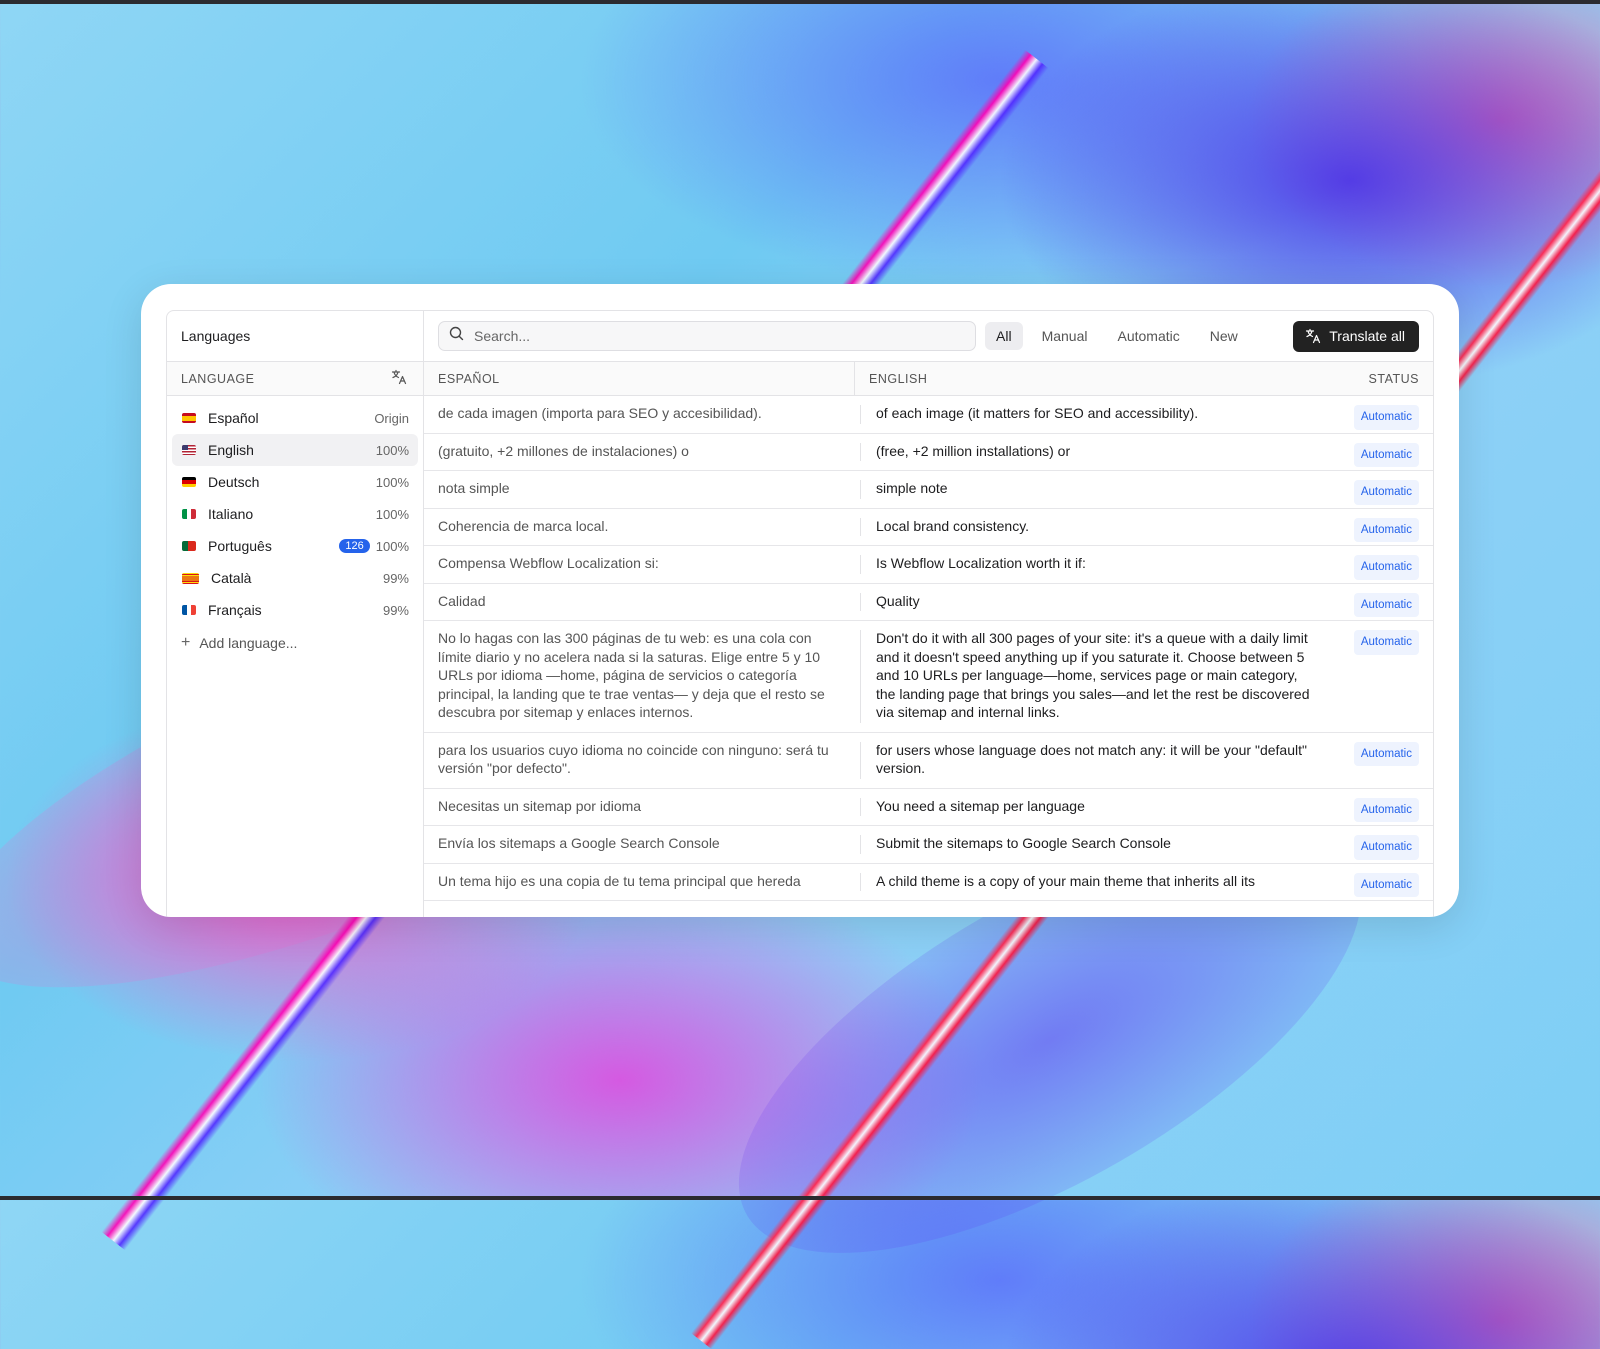 The image size is (1600, 1349). Describe the element at coordinates (231, 450) in the screenshot. I see `language-name: English` at that location.